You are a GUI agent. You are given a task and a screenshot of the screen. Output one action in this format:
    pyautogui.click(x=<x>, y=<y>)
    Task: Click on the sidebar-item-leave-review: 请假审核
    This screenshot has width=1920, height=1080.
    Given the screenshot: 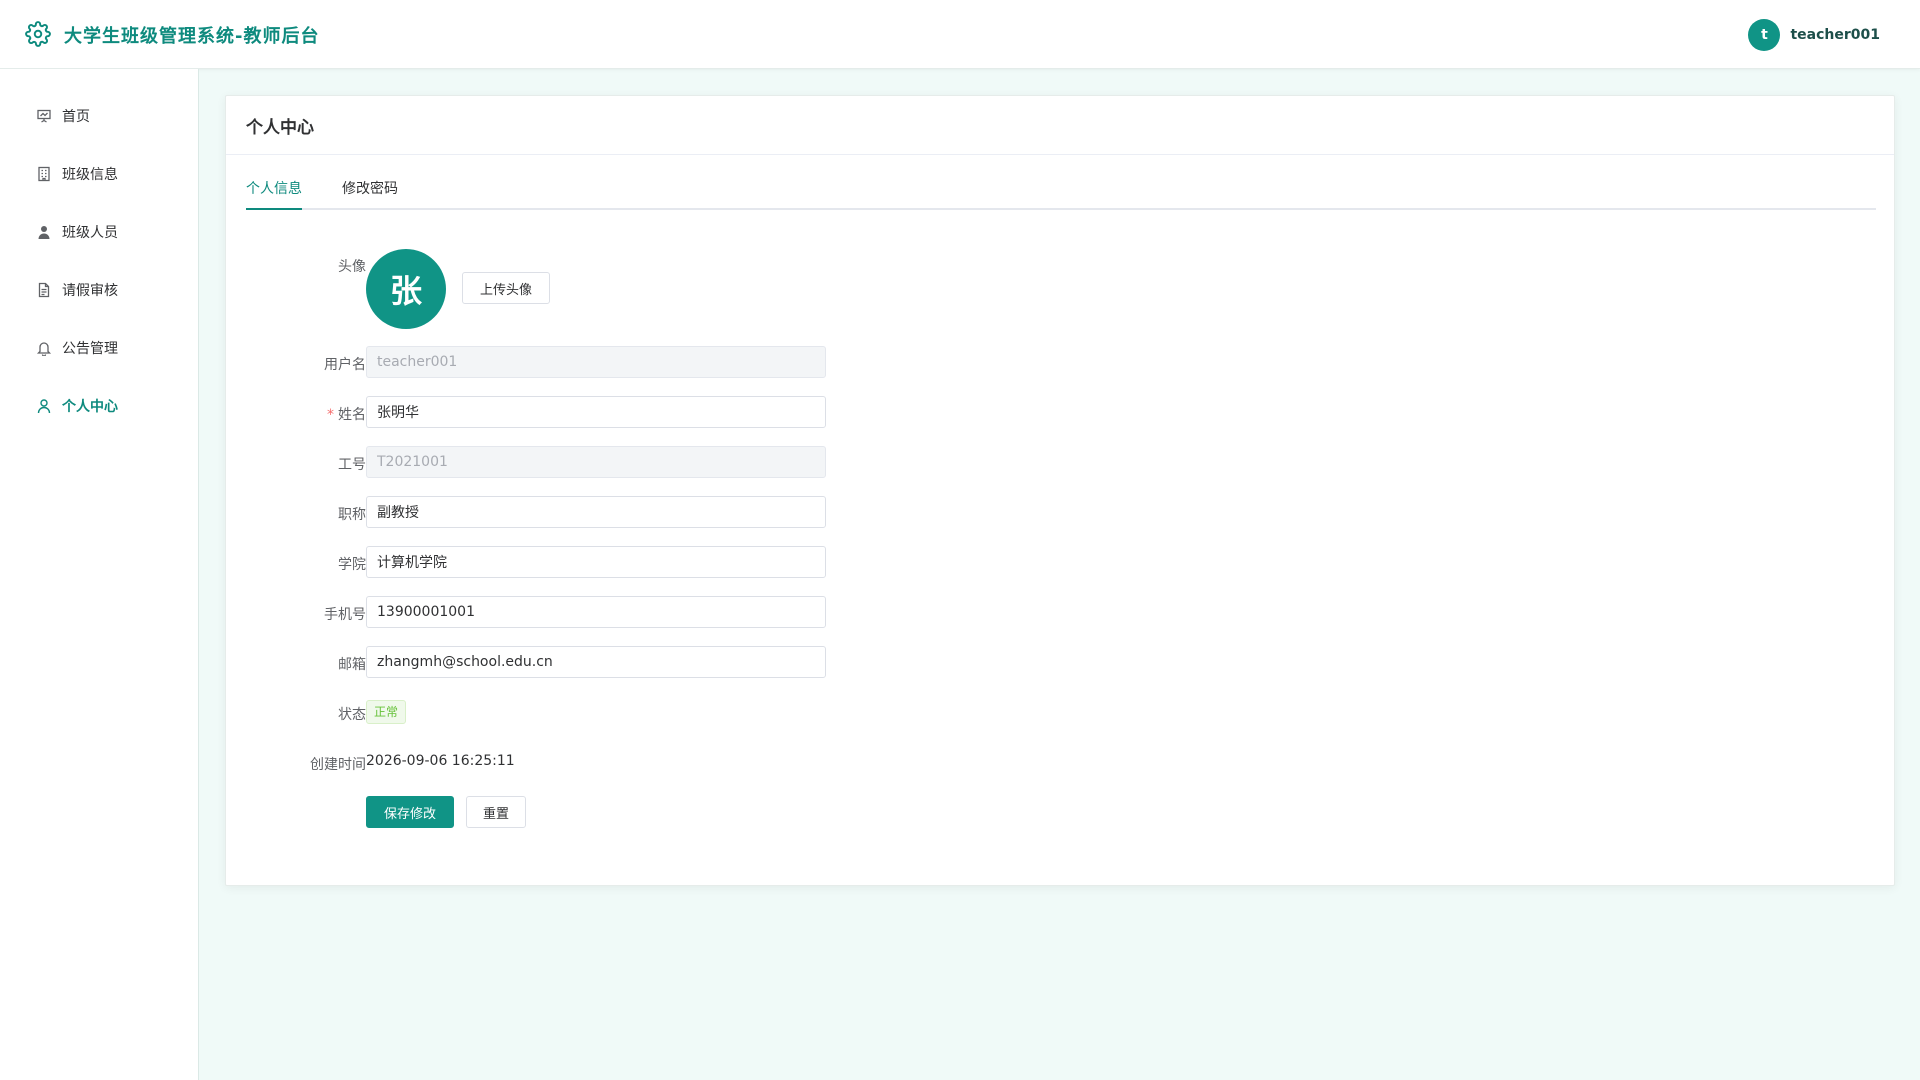 What is the action you would take?
    pyautogui.click(x=99, y=290)
    